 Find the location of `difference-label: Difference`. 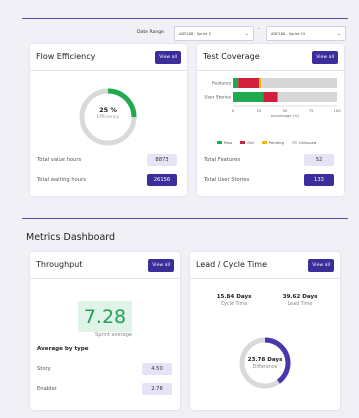

difference-label: Difference is located at coordinates (265, 367).